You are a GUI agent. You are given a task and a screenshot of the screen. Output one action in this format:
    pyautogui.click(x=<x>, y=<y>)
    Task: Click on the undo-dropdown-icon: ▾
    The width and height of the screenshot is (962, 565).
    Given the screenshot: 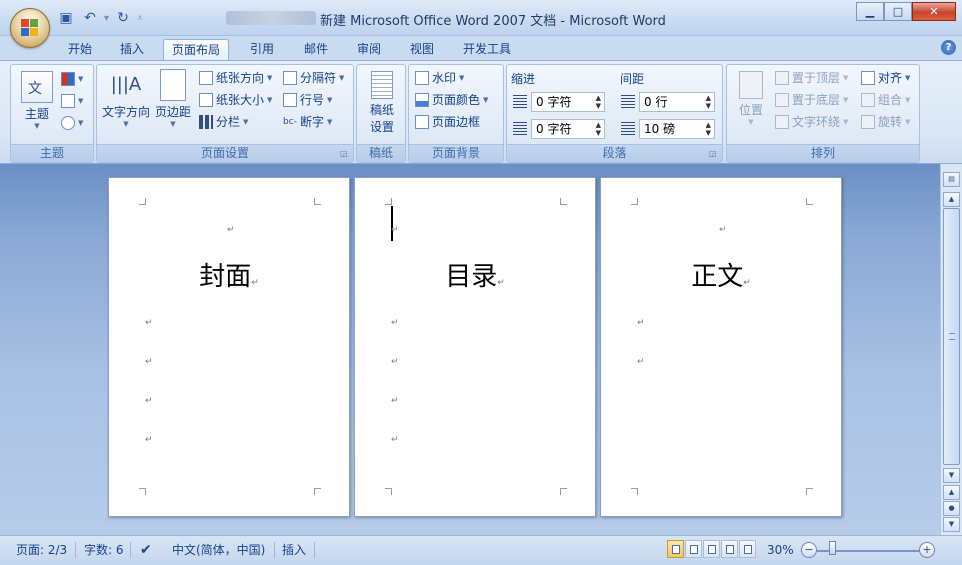 What is the action you would take?
    pyautogui.click(x=106, y=18)
    